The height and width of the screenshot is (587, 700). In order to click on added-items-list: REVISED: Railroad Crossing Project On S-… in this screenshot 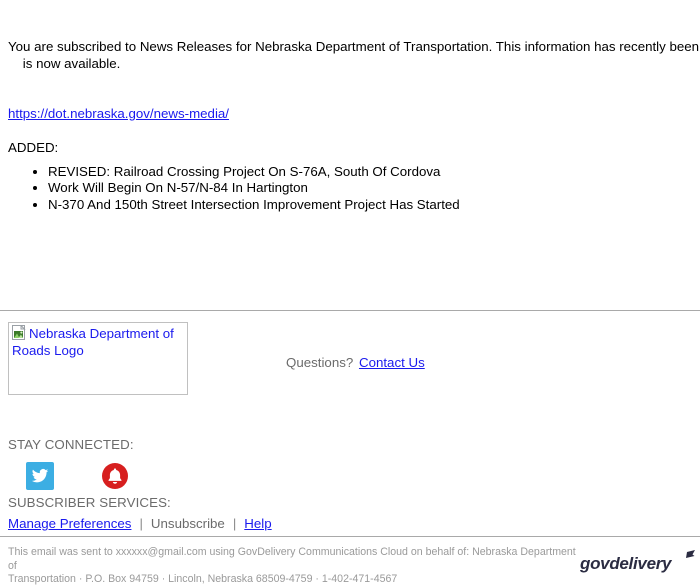, I will do `click(354, 188)`.